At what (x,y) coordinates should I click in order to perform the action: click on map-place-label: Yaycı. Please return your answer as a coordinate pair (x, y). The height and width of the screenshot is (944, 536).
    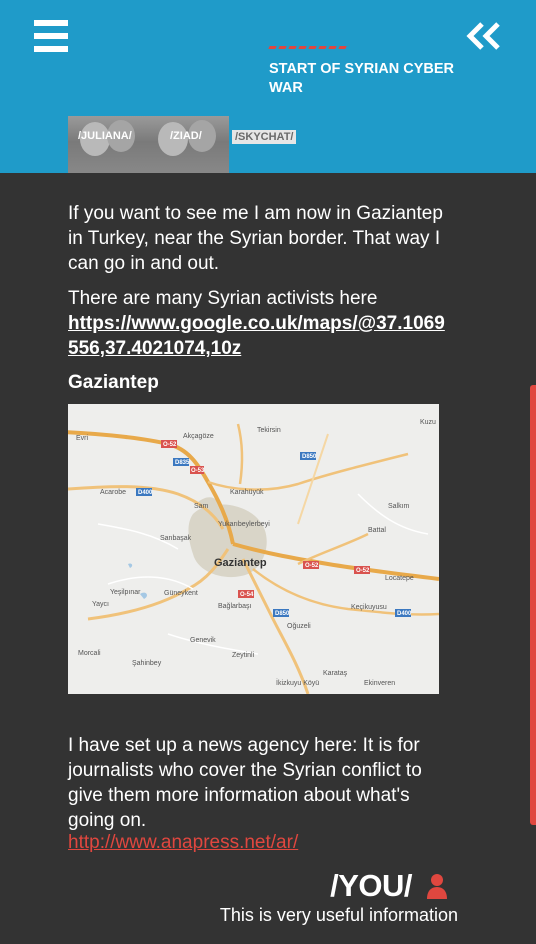
    Looking at the image, I should click on (100, 604).